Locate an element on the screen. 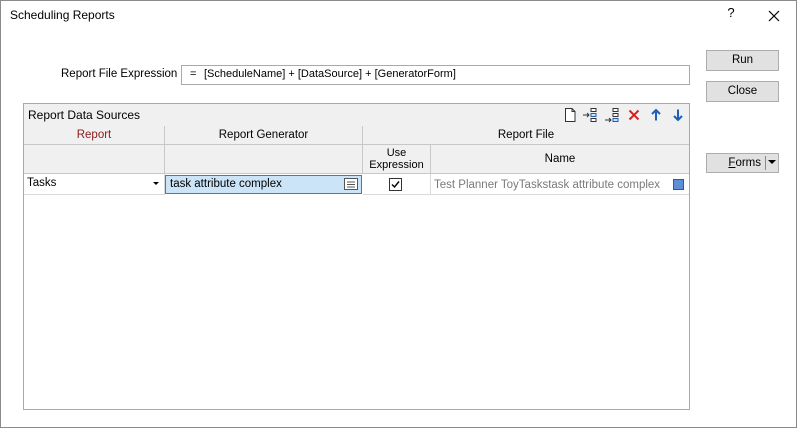 This screenshot has height=428, width=797. close-button: Close is located at coordinates (742, 91).